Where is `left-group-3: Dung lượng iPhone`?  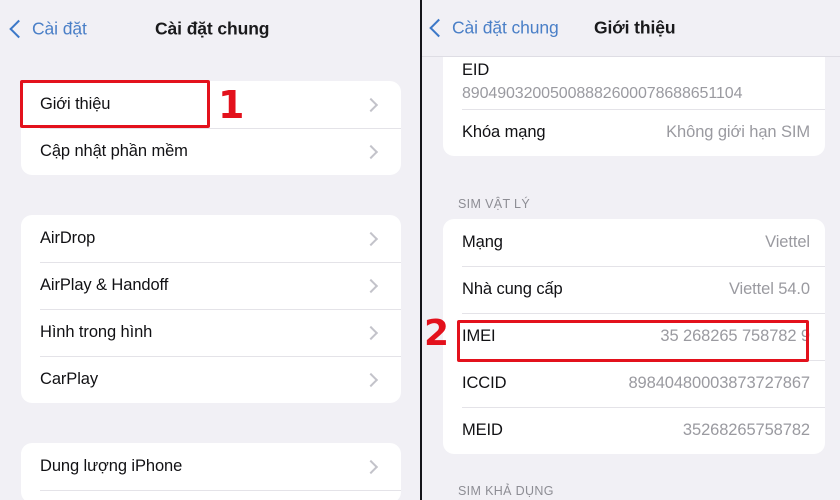 left-group-3: Dung lượng iPhone is located at coordinates (211, 471).